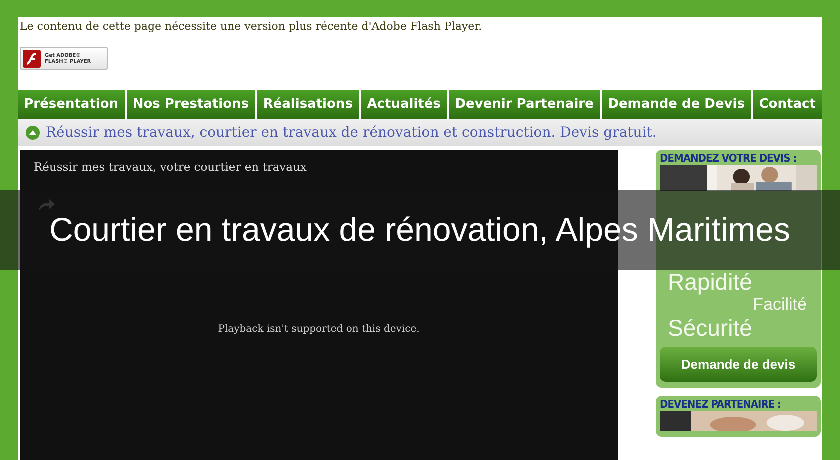 The width and height of the screenshot is (840, 460). I want to click on flash-notice: Le contenu de cette page nécessite une version plus récente d'Adobe Flash Player., so click(252, 26).